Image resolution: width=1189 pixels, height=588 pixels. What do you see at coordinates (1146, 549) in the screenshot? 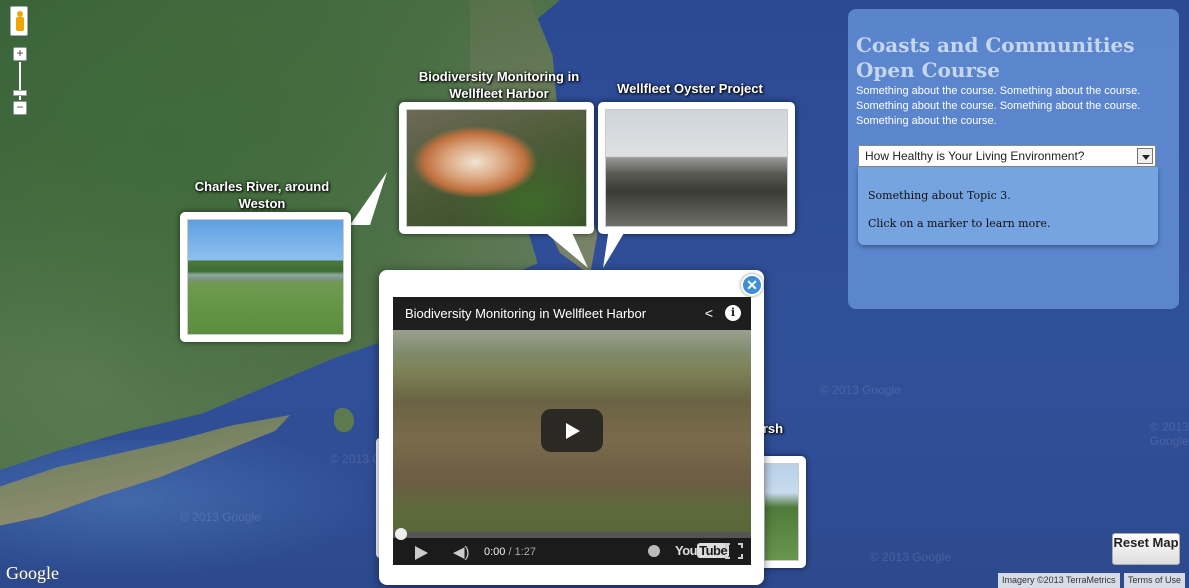
I see `reset-map-button: Reset Map` at bounding box center [1146, 549].